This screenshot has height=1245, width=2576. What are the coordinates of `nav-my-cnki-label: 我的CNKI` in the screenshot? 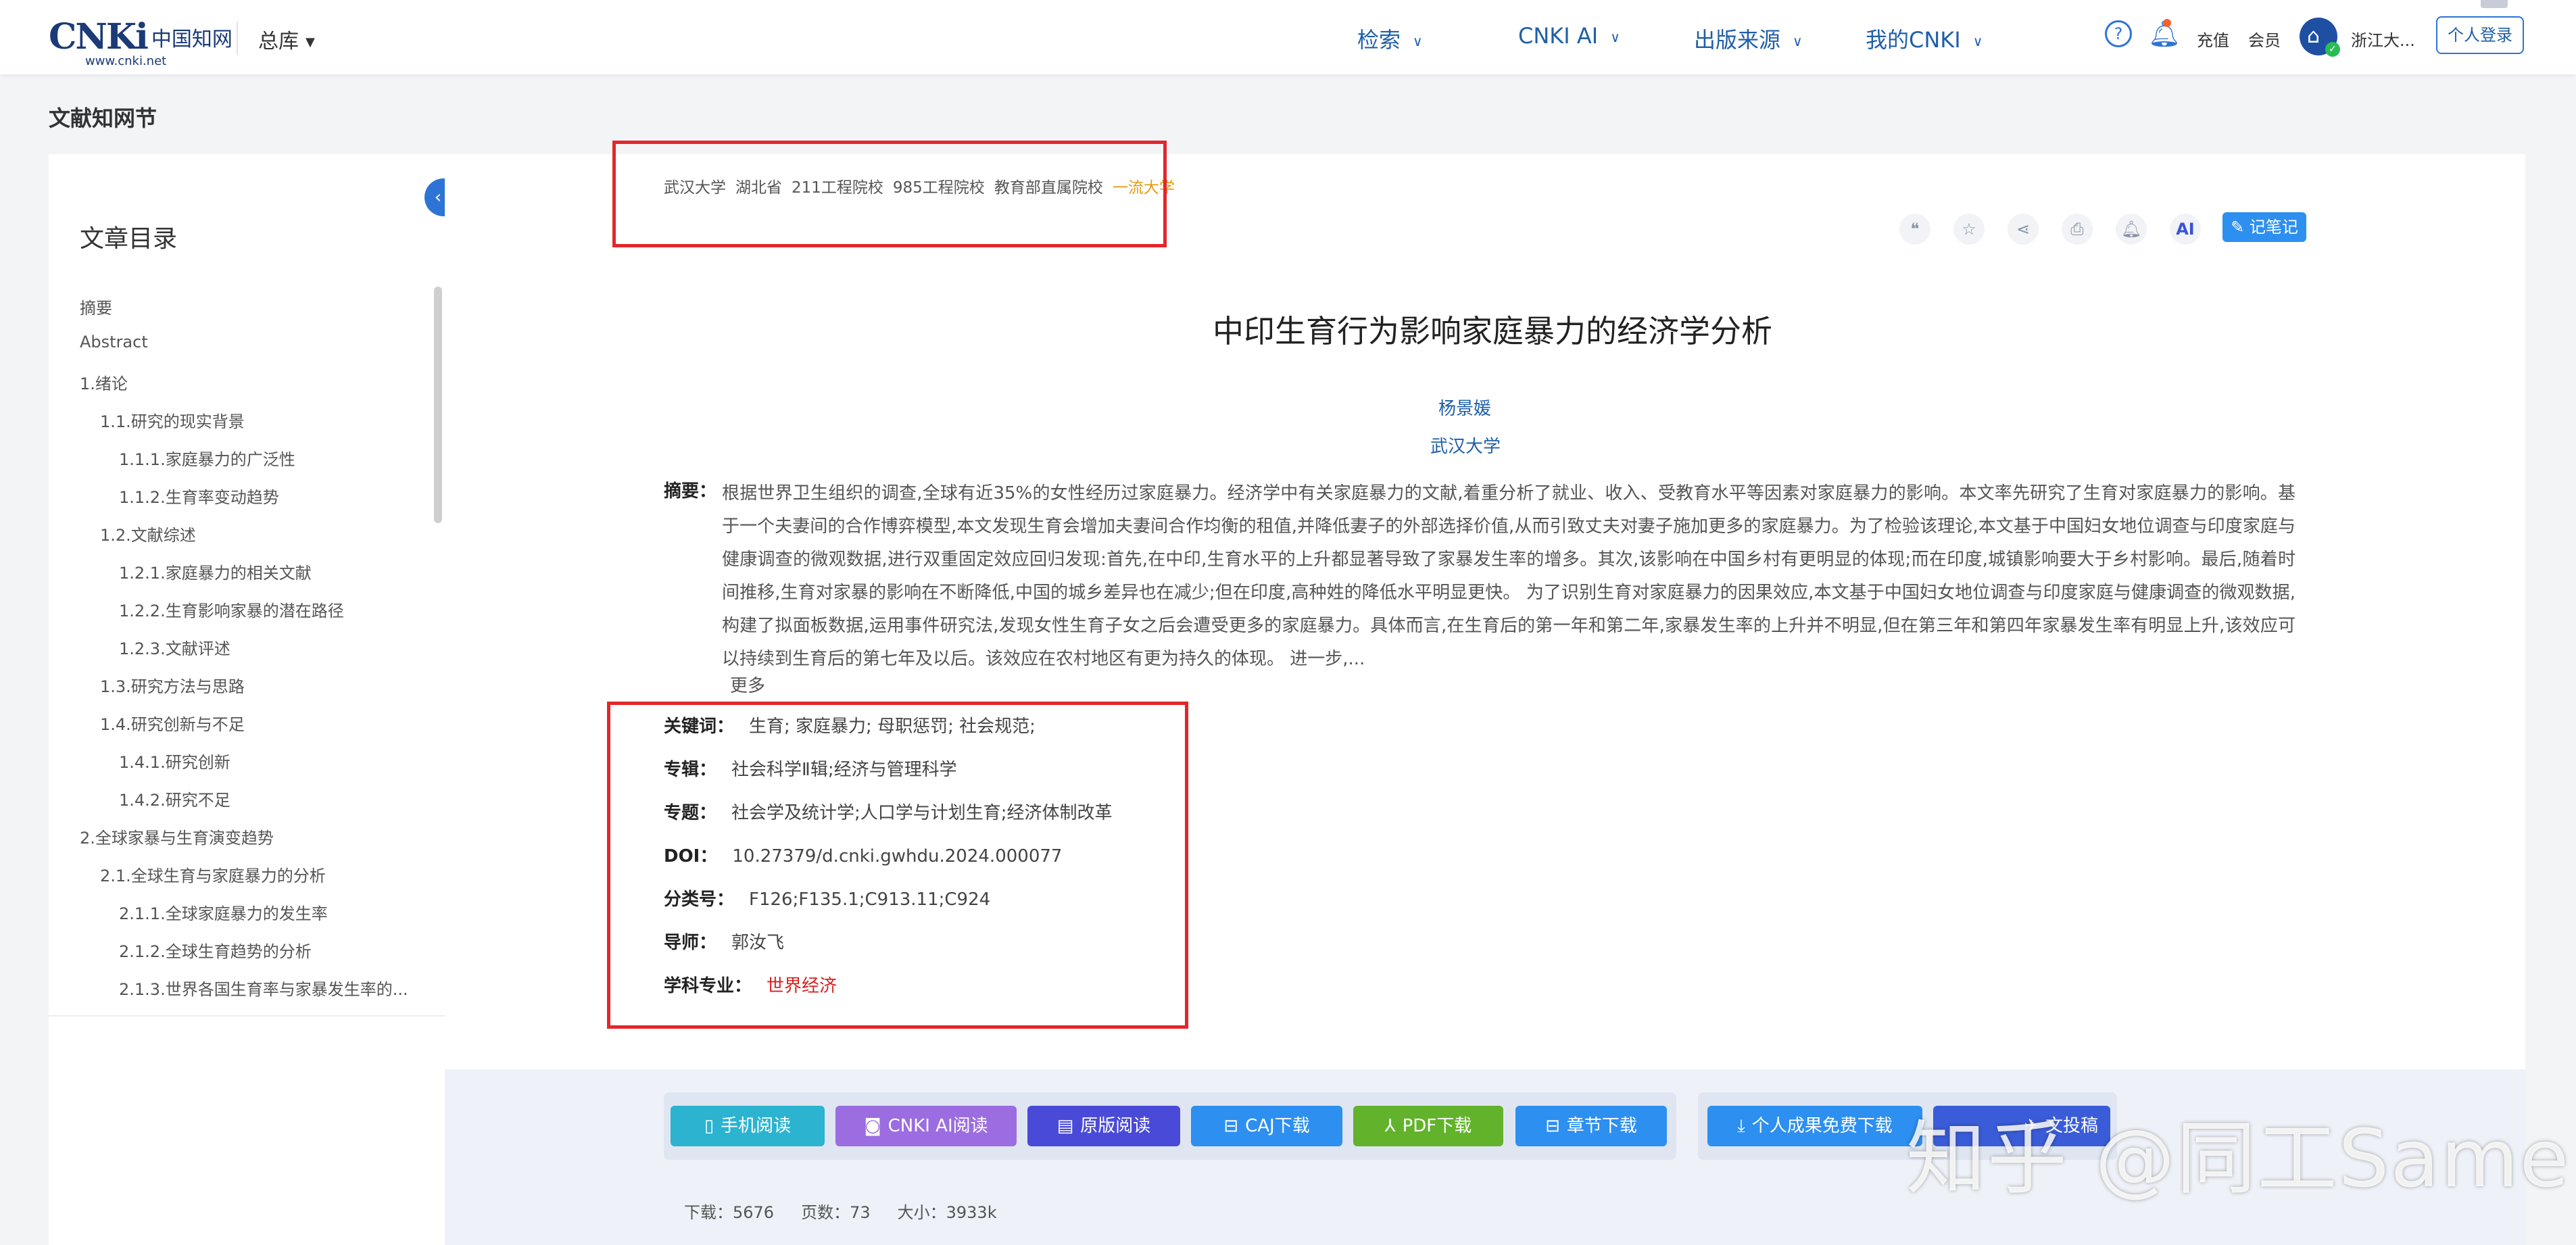 It's located at (1913, 40).